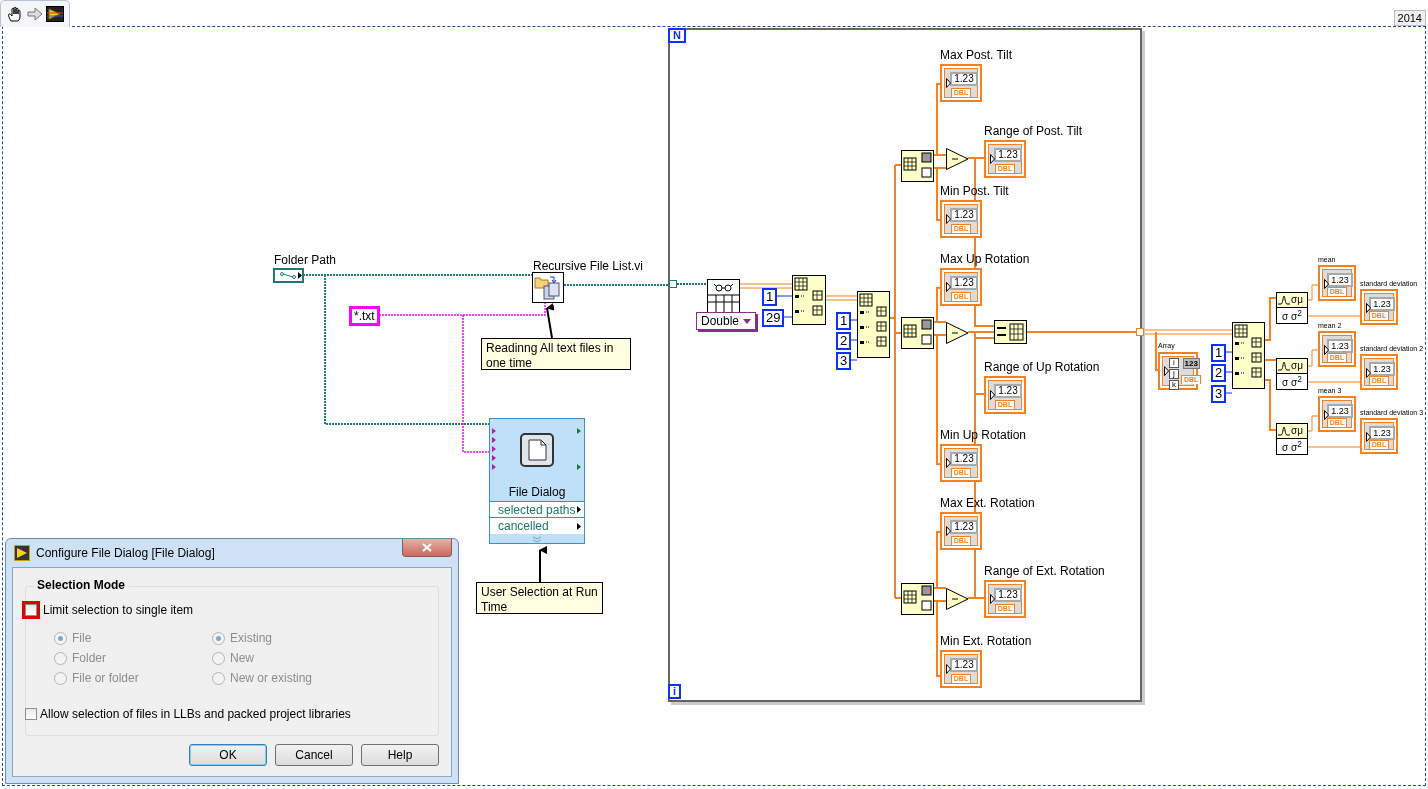 The image size is (1428, 789). What do you see at coordinates (1174, 363) in the screenshot?
I see `index-display: i` at bounding box center [1174, 363].